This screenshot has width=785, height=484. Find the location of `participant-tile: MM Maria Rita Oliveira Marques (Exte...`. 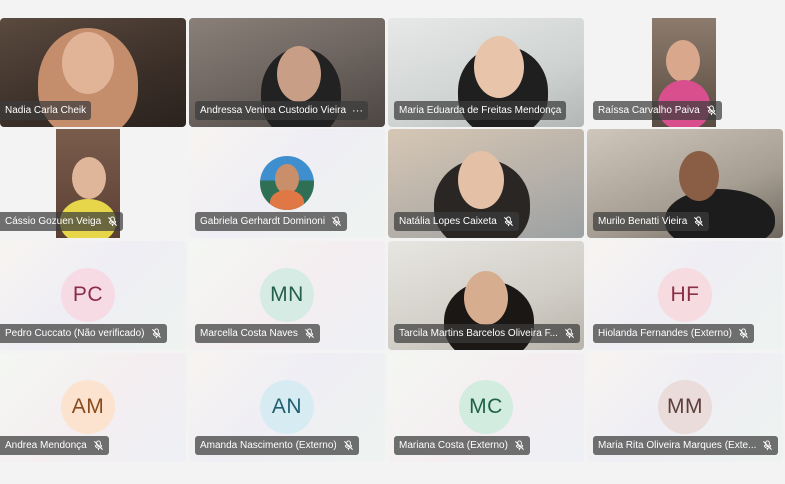

participant-tile: MM Maria Rita Oliveira Marques (Exte... is located at coordinates (685, 407).